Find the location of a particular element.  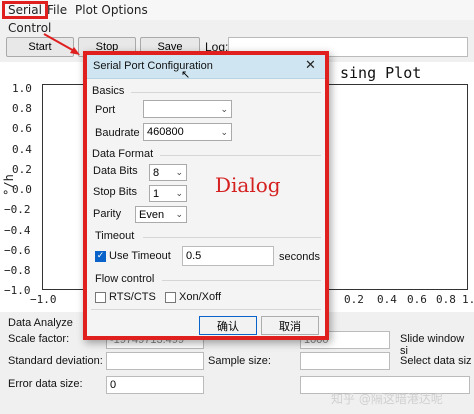

data-bits-select: 8 ⌄ is located at coordinates (168, 172).